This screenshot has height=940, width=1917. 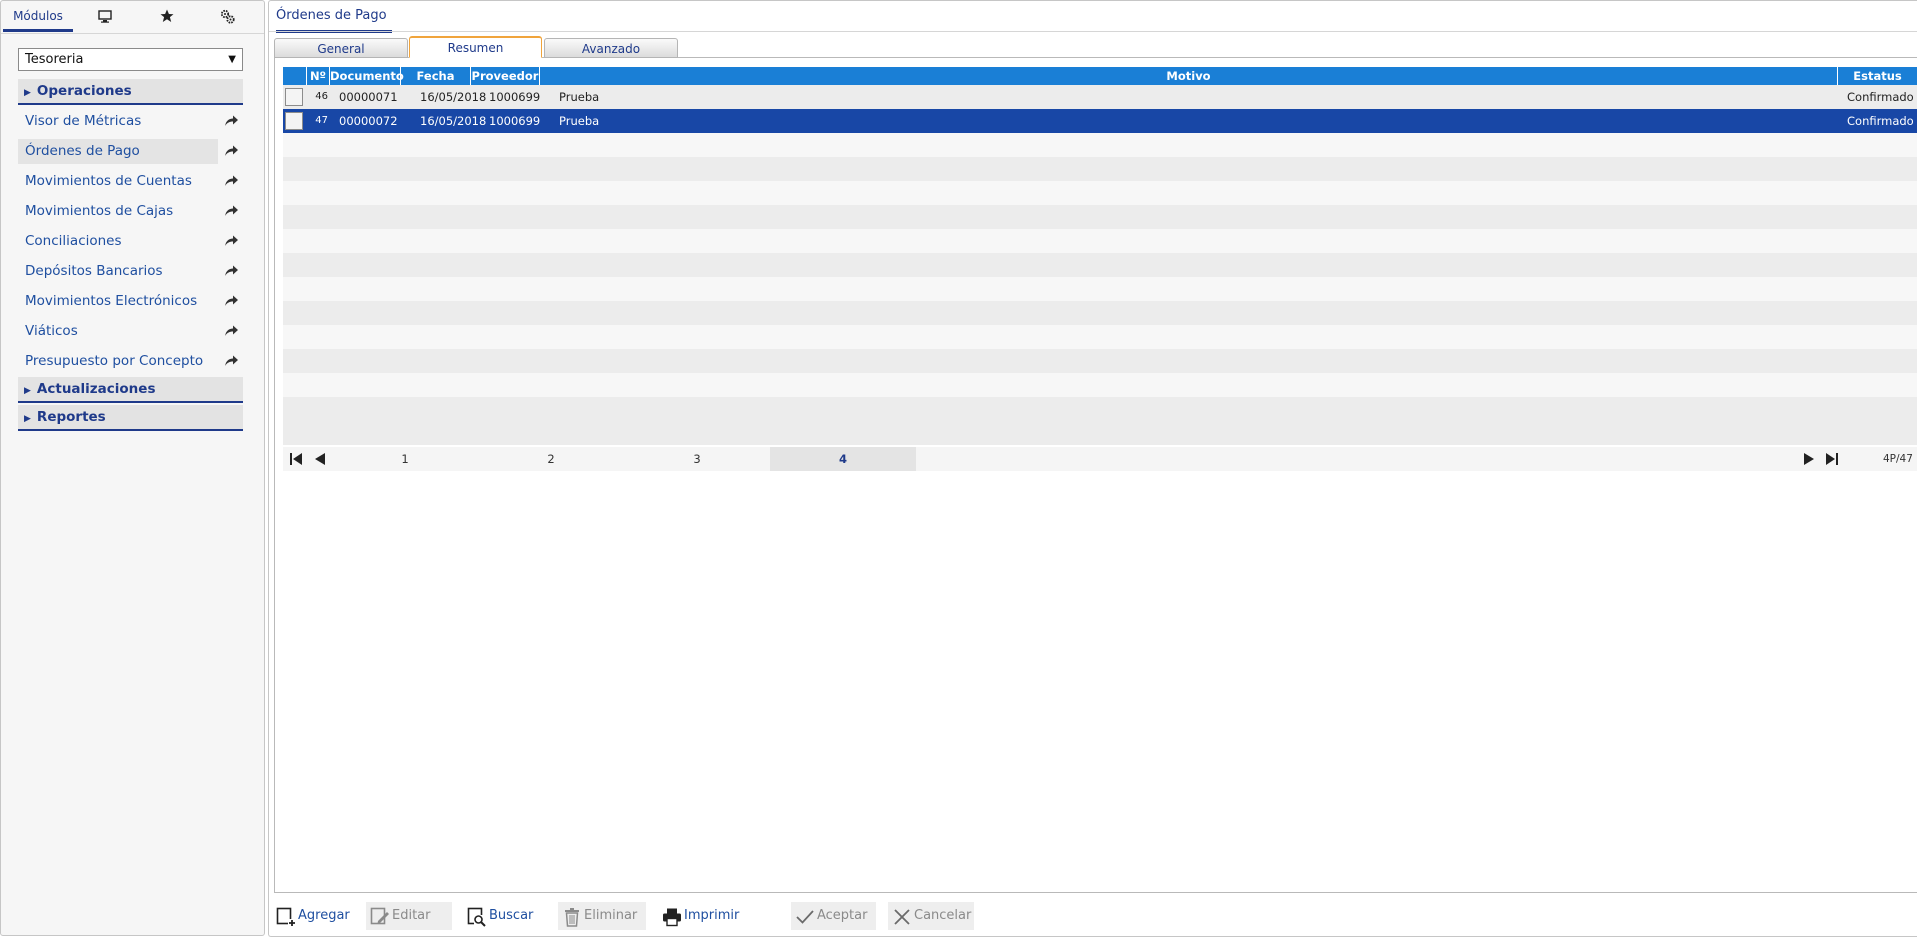 What do you see at coordinates (436, 76) in the screenshot?
I see `column-fecha: Fecha` at bounding box center [436, 76].